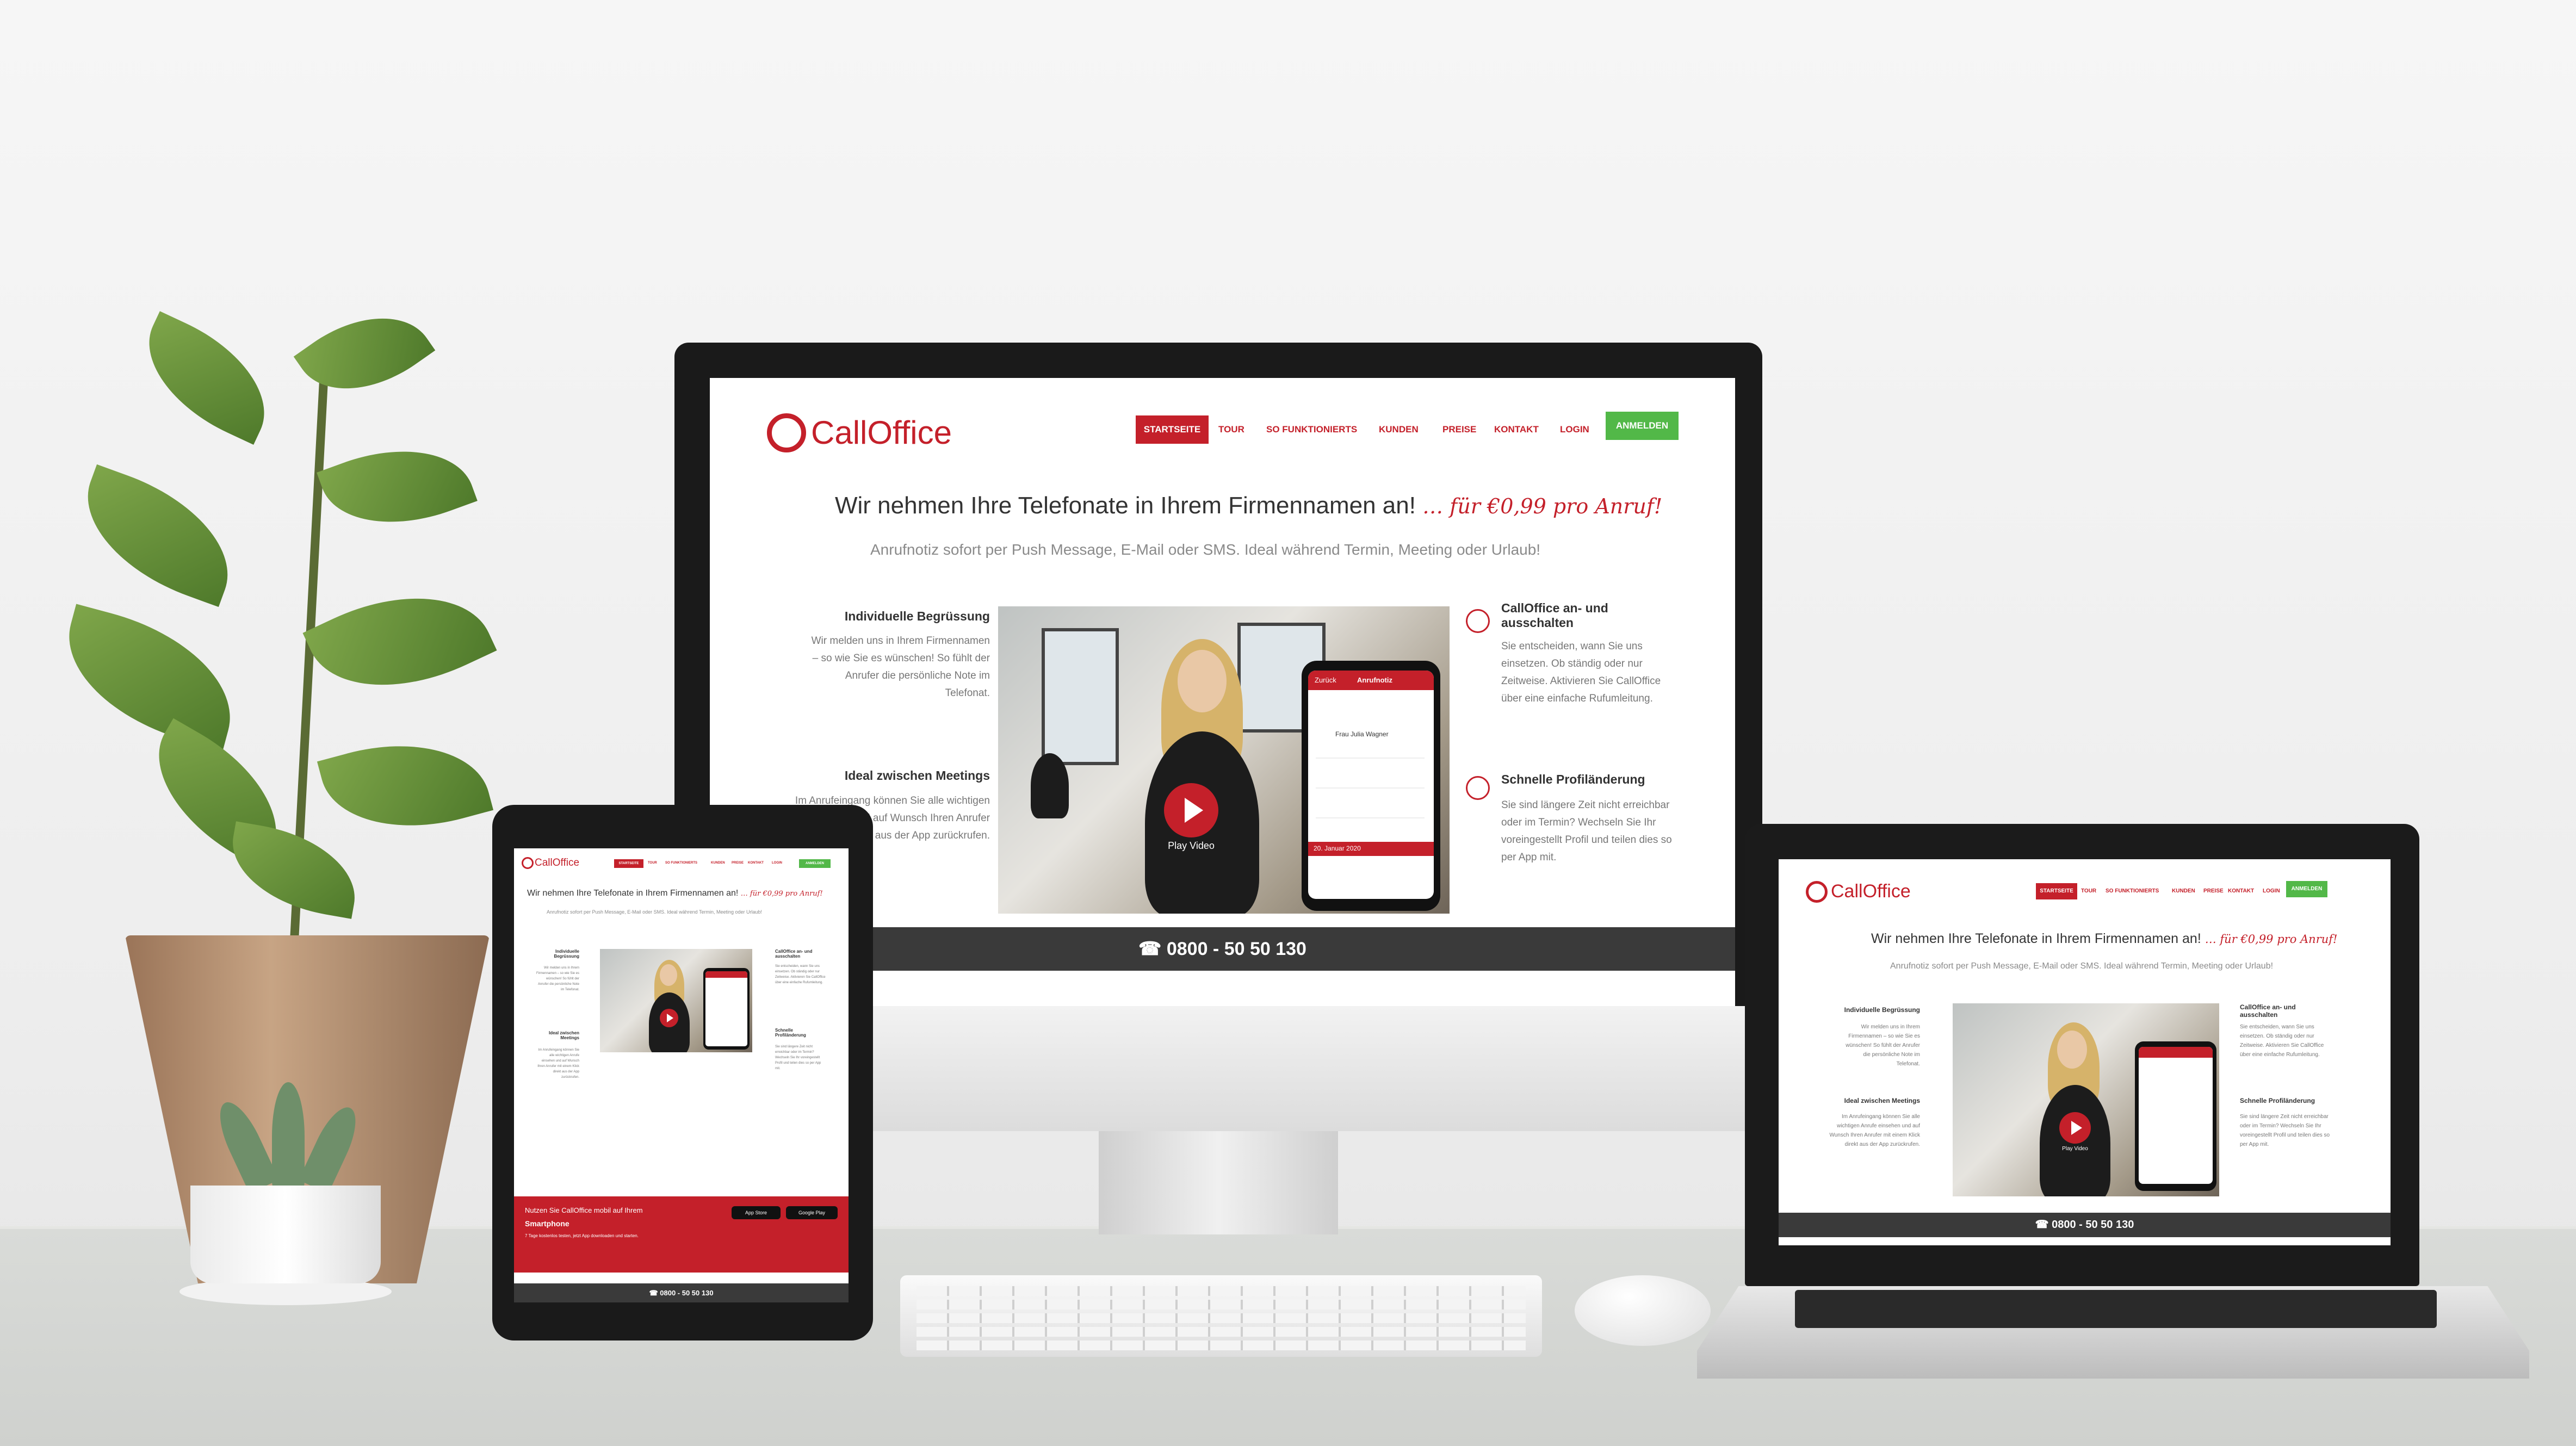  What do you see at coordinates (756, 1212) in the screenshot?
I see `app-store-button: App Store` at bounding box center [756, 1212].